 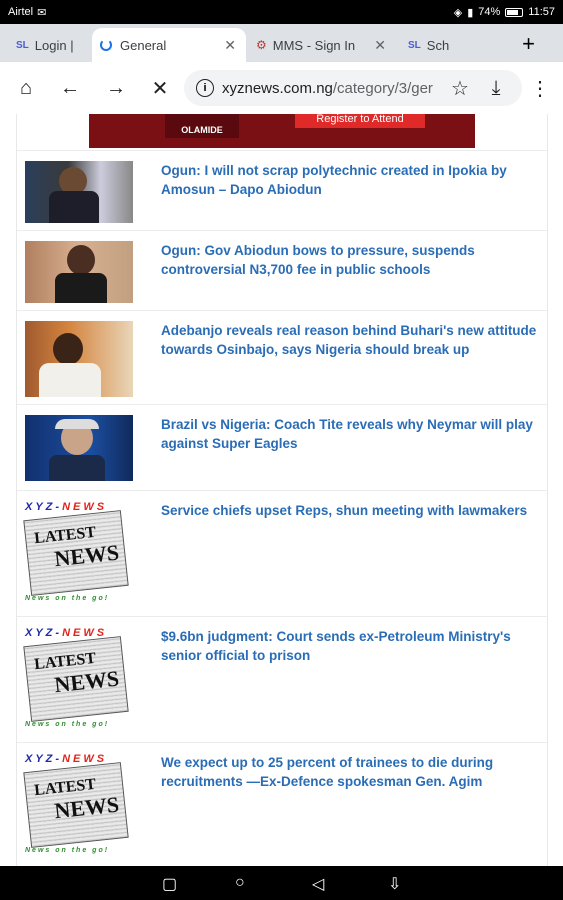 I want to click on back-icon: ←, so click(x=70, y=88).